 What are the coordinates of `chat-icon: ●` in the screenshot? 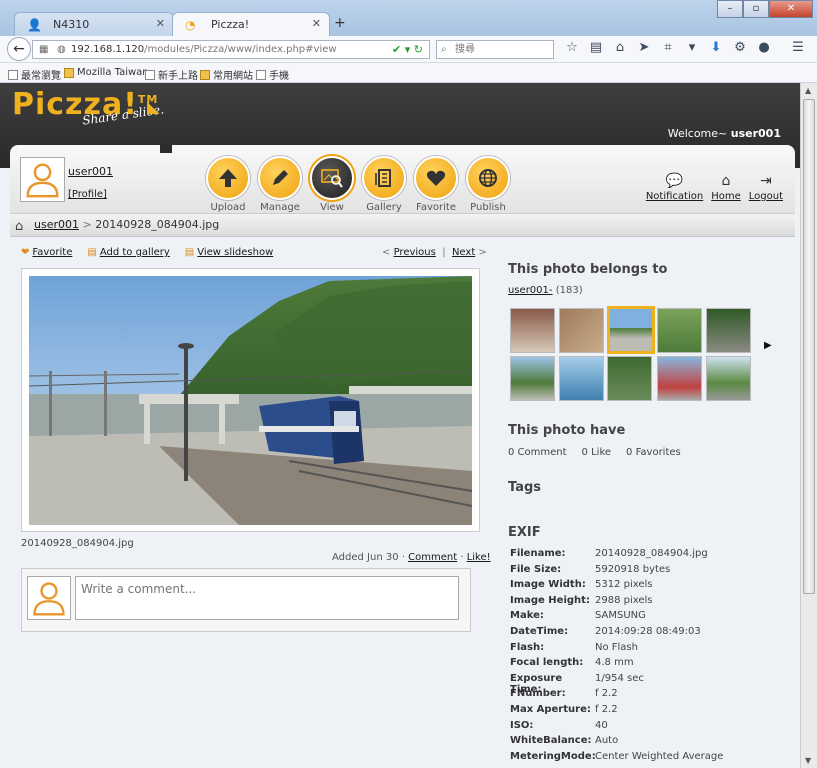 It's located at (764, 47).